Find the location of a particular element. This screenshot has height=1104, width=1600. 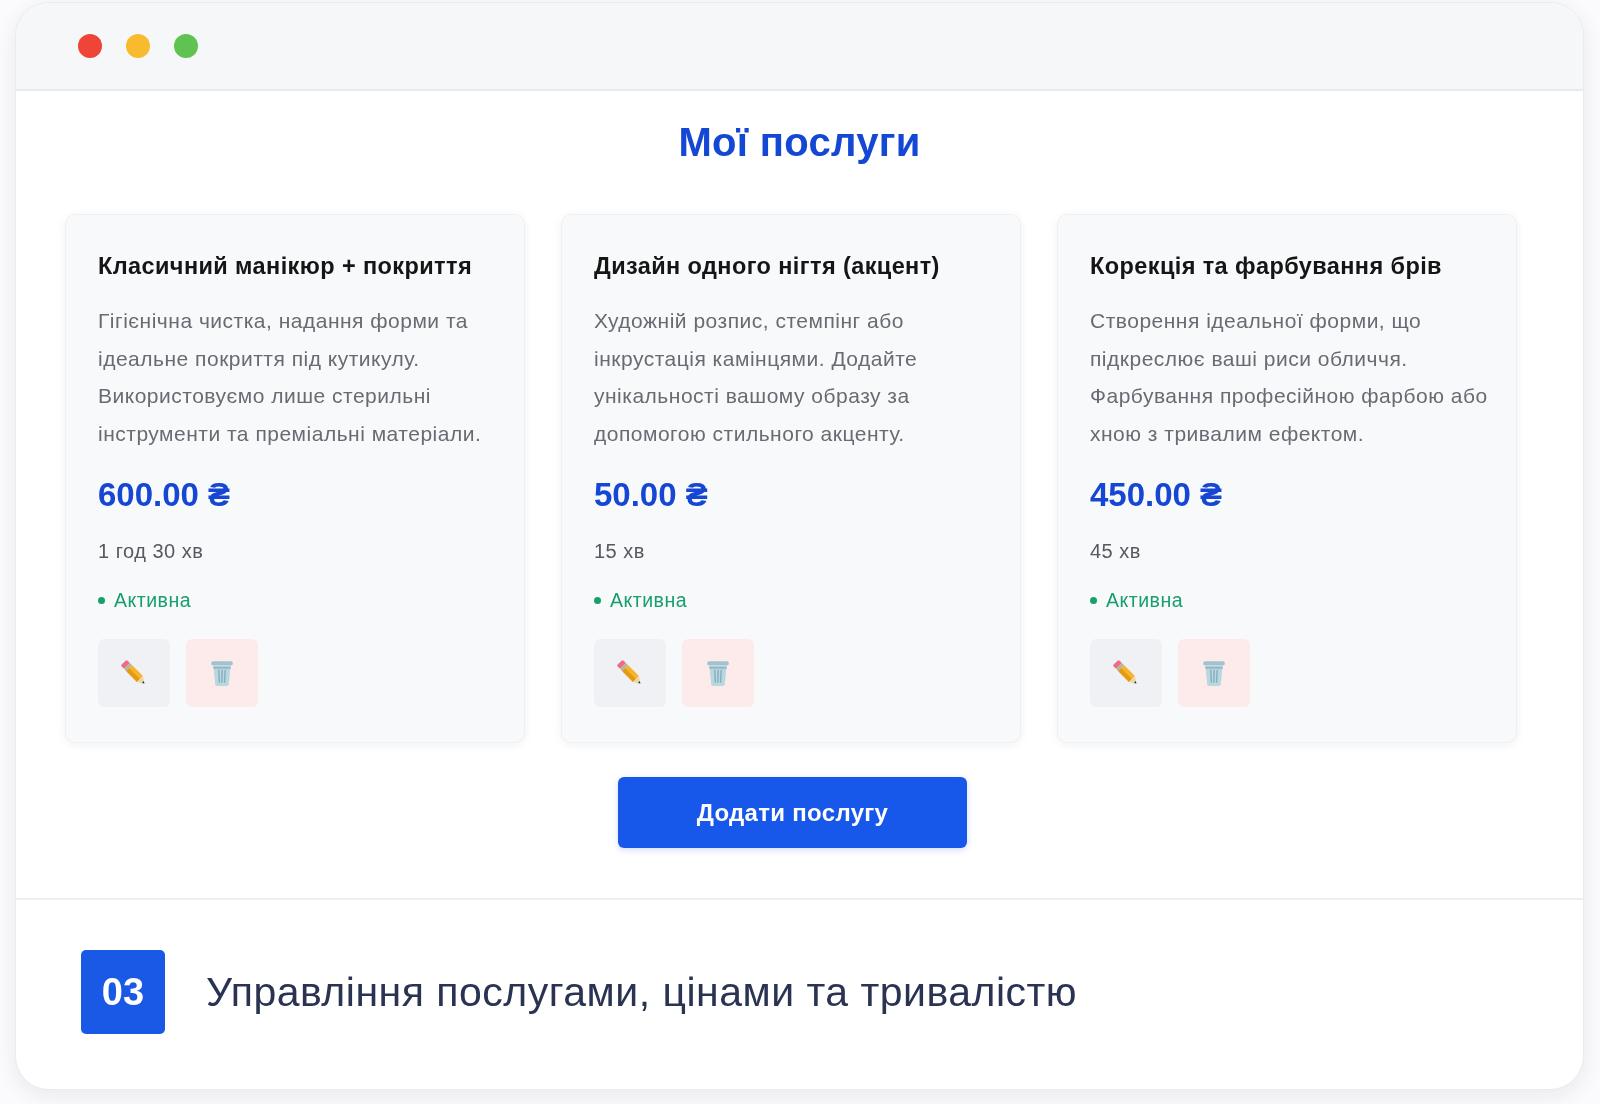

window-minimize-icon is located at coordinates (138, 46).